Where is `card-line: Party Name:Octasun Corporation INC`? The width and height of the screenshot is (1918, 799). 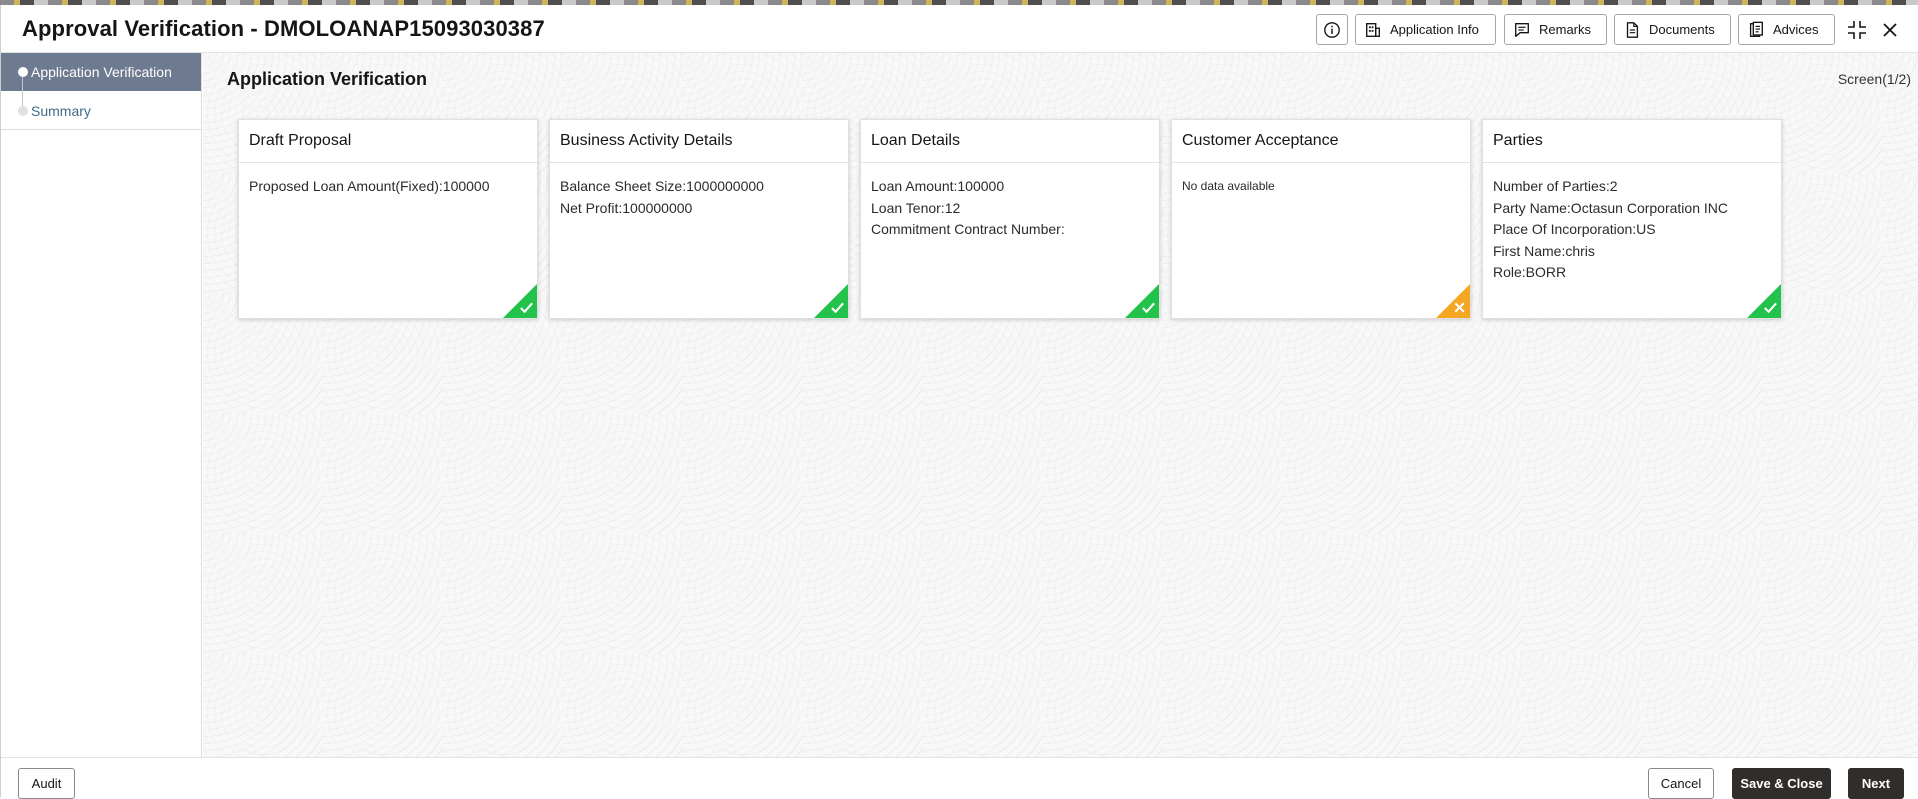
card-line: Party Name:Octasun Corporation INC is located at coordinates (1610, 207).